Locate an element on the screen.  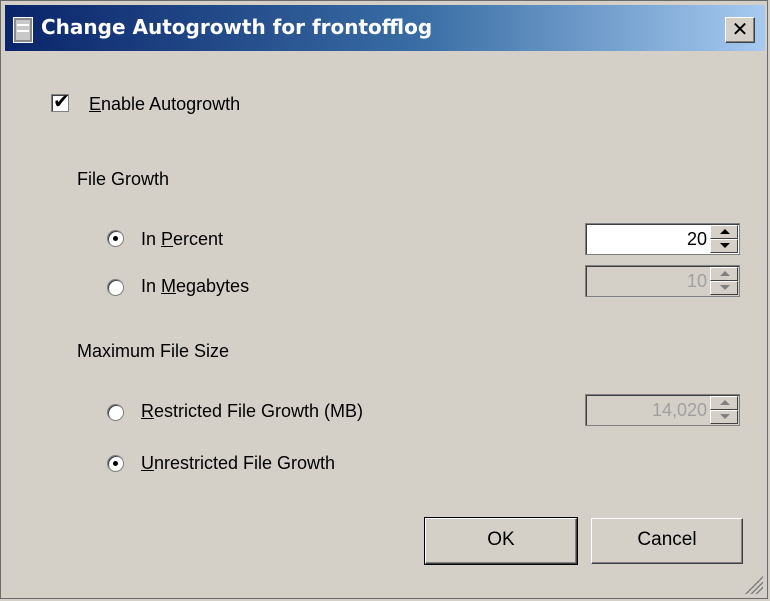
checkmark-icon: ✔ is located at coordinates (61, 101).